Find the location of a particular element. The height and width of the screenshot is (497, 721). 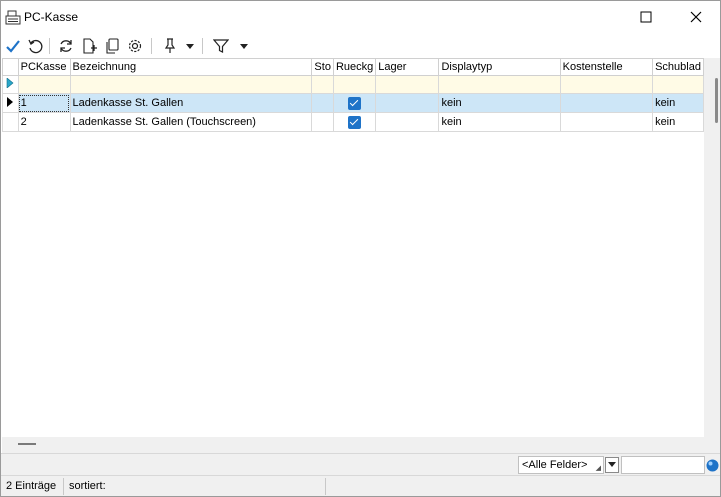

checkmark-icon is located at coordinates (13, 46).